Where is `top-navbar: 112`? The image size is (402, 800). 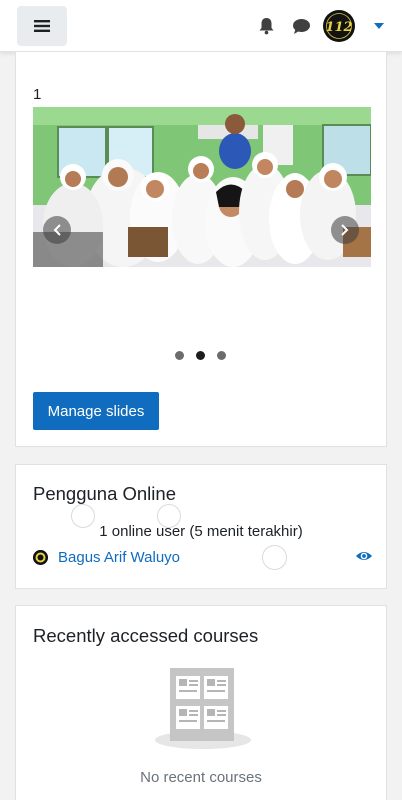
top-navbar: 112 is located at coordinates (201, 26).